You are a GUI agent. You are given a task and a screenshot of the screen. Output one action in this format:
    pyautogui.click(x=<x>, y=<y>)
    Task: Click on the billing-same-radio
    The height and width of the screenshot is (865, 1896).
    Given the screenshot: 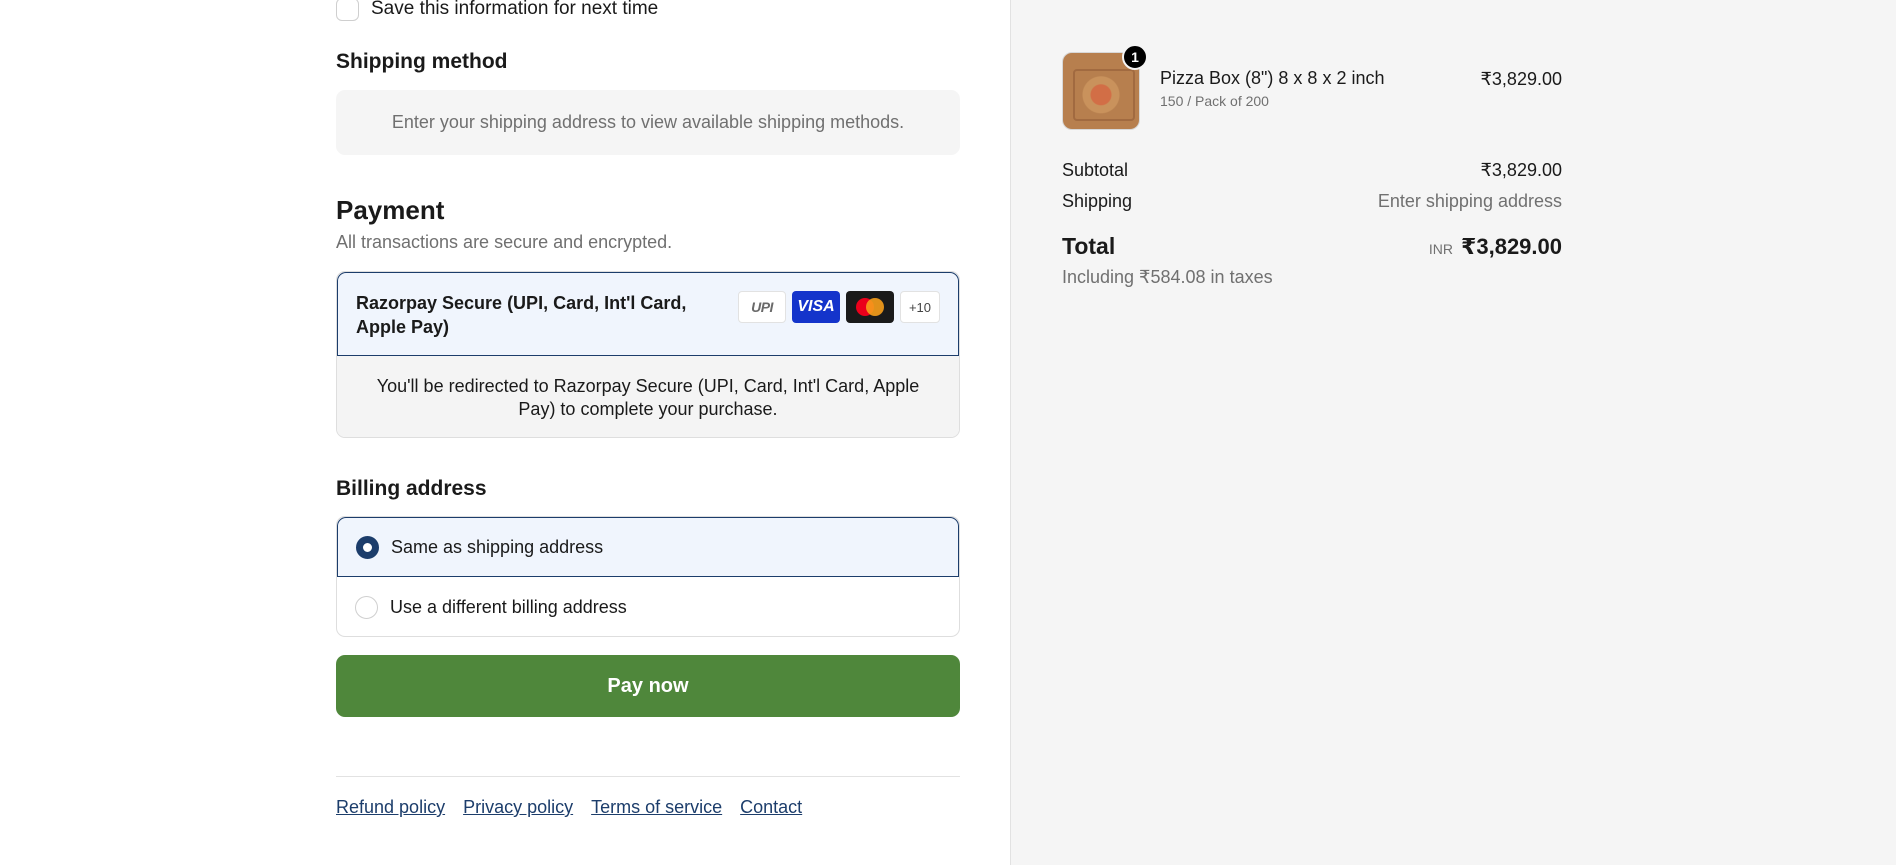 What is the action you would take?
    pyautogui.click(x=367, y=547)
    